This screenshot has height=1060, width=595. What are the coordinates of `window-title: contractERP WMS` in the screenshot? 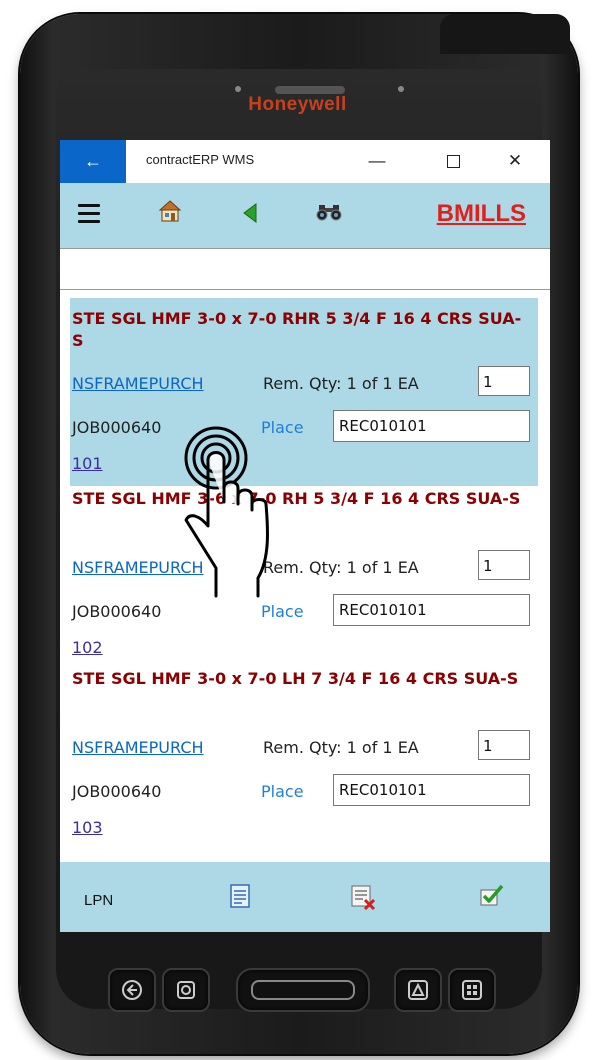 It's located at (200, 159).